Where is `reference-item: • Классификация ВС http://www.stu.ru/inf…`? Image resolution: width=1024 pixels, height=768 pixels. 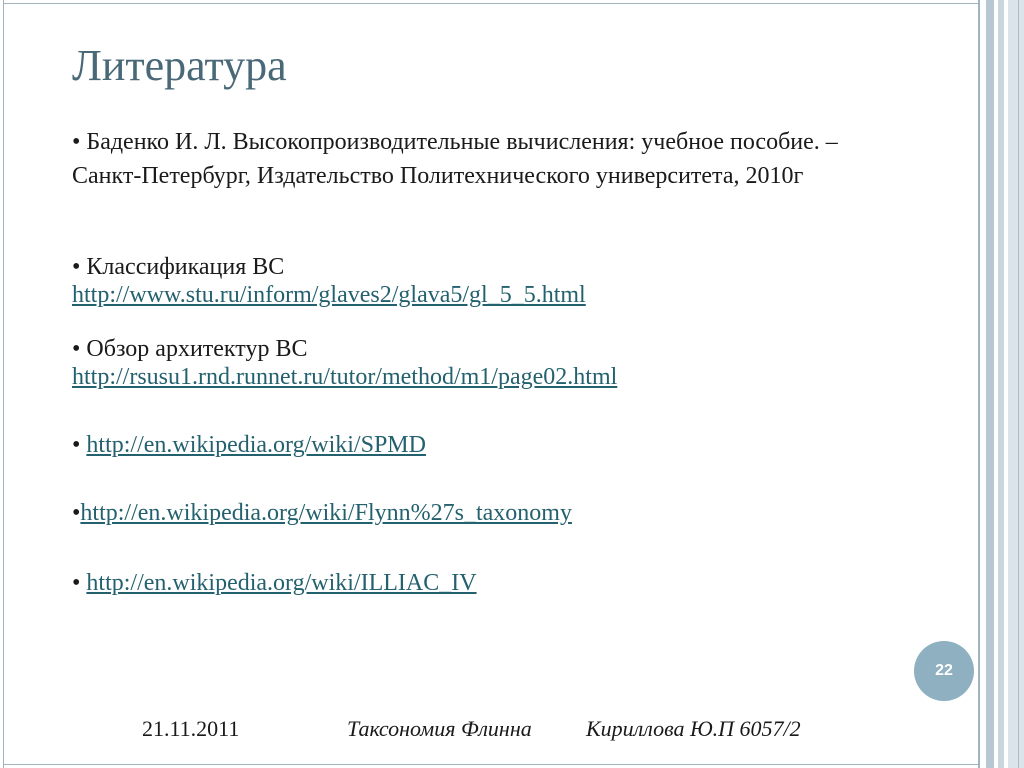
reference-item: • Классификация ВС http://www.stu.ru/inf… is located at coordinates (329, 281).